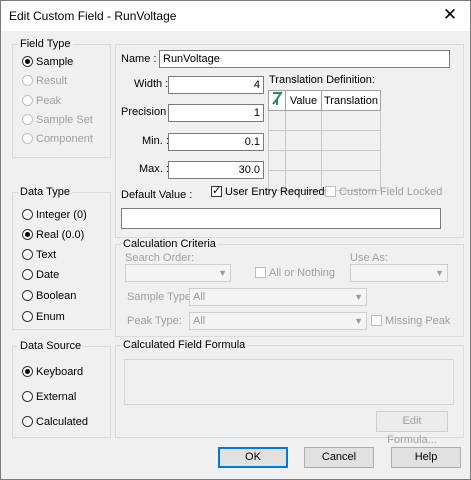 This screenshot has width=471, height=480. What do you see at coordinates (41, 101) in the screenshot?
I see `radio-field-type-peak: Peak` at bounding box center [41, 101].